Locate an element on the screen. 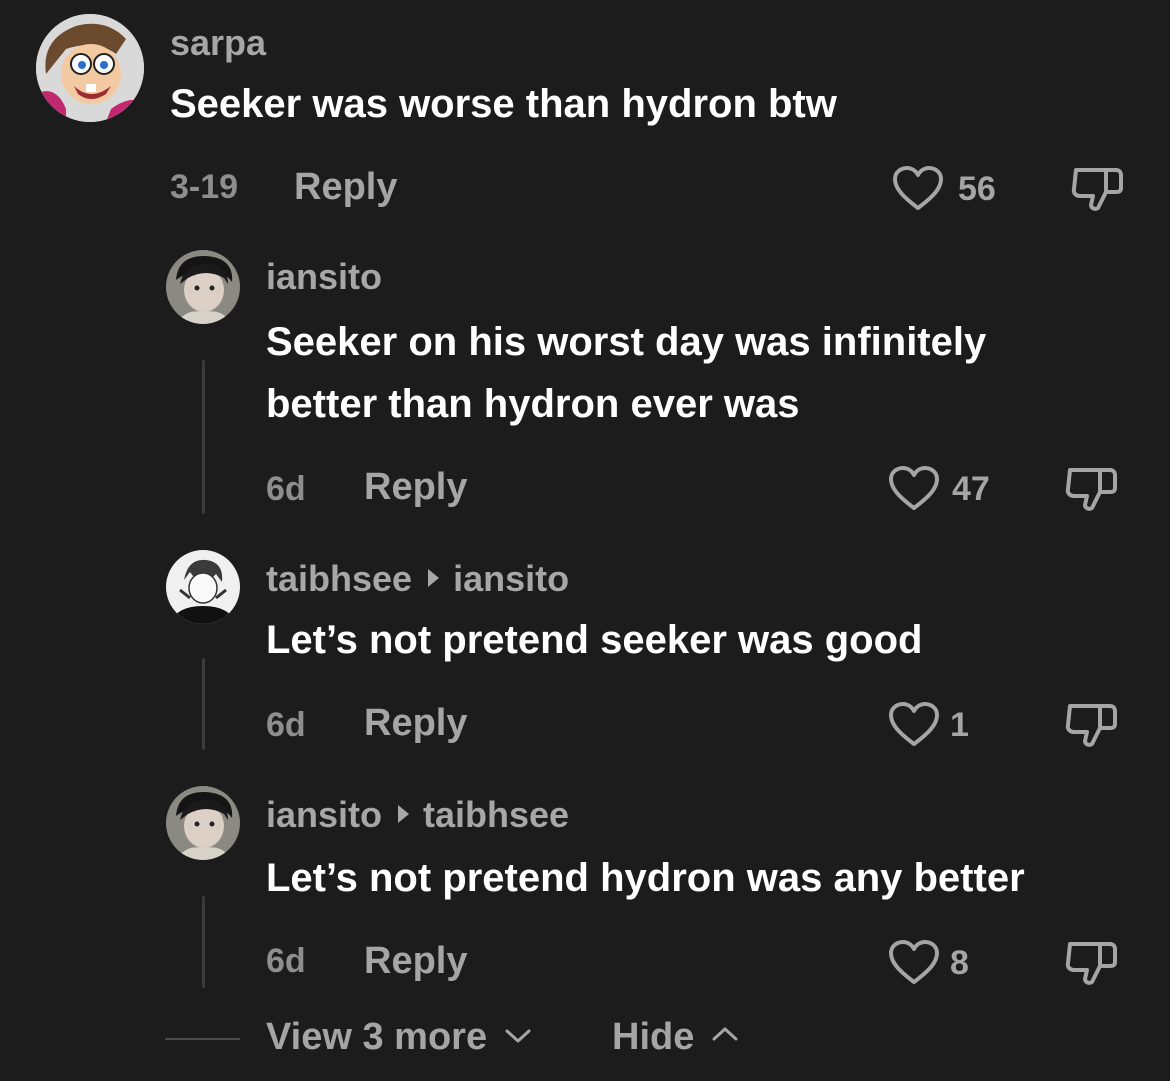 Image resolution: width=1170 pixels, height=1081 pixels. view-more-replies-button: View 3 more is located at coordinates (399, 1037).